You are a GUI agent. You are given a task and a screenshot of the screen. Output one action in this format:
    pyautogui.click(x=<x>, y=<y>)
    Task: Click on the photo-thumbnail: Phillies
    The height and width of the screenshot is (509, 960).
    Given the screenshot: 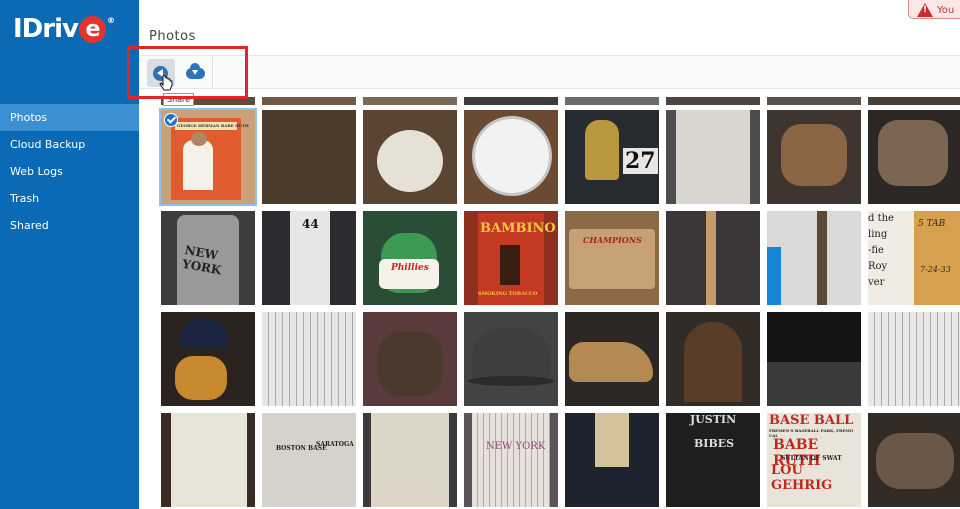 What is the action you would take?
    pyautogui.click(x=410, y=258)
    